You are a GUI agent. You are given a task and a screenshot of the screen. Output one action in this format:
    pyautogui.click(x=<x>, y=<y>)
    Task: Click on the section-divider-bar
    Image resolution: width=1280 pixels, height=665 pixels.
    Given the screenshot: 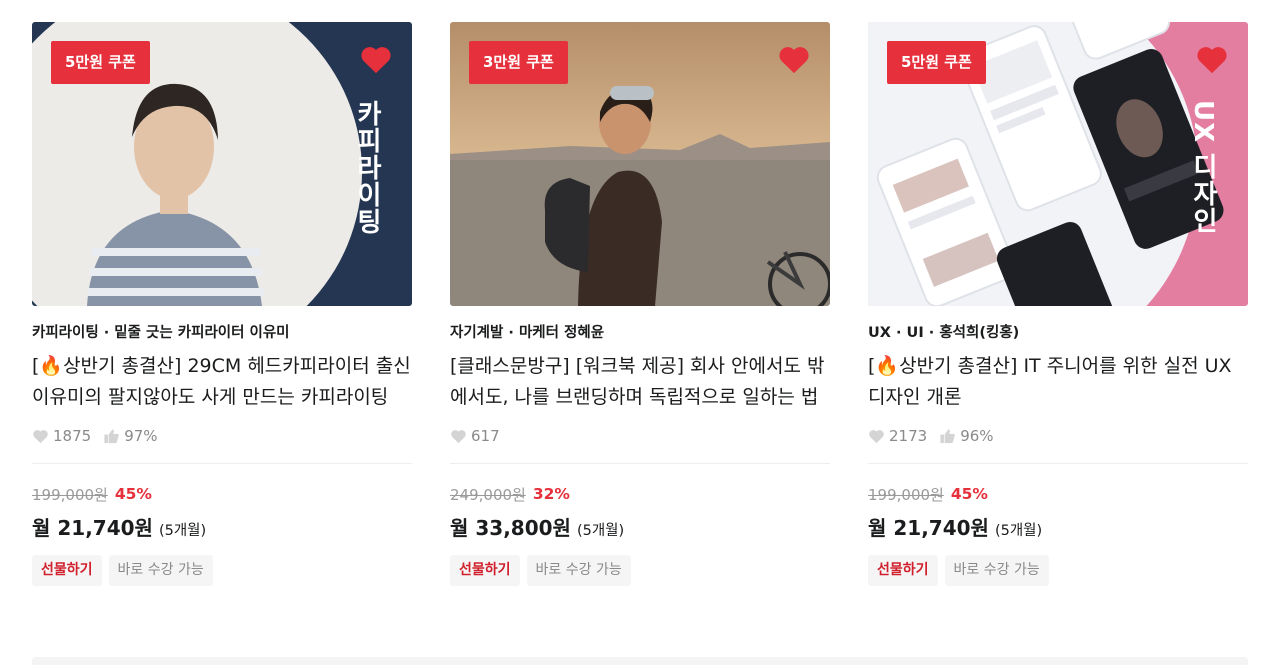 What is the action you would take?
    pyautogui.click(x=640, y=661)
    